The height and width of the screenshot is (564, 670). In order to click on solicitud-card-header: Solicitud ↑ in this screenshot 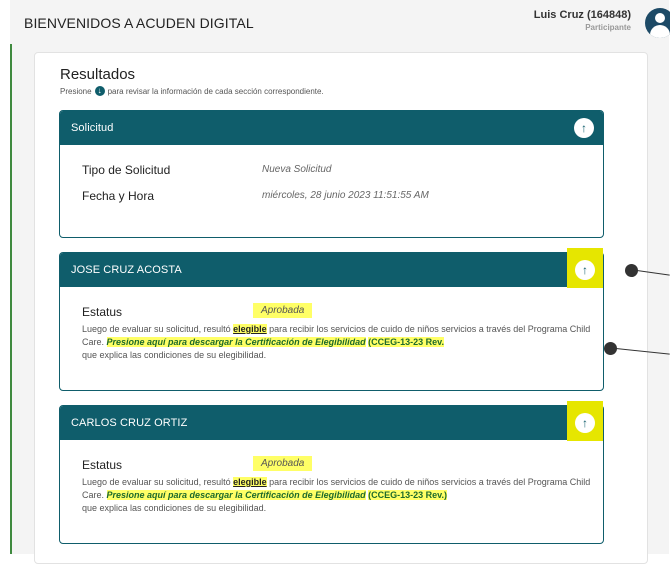, I will do `click(331, 128)`.